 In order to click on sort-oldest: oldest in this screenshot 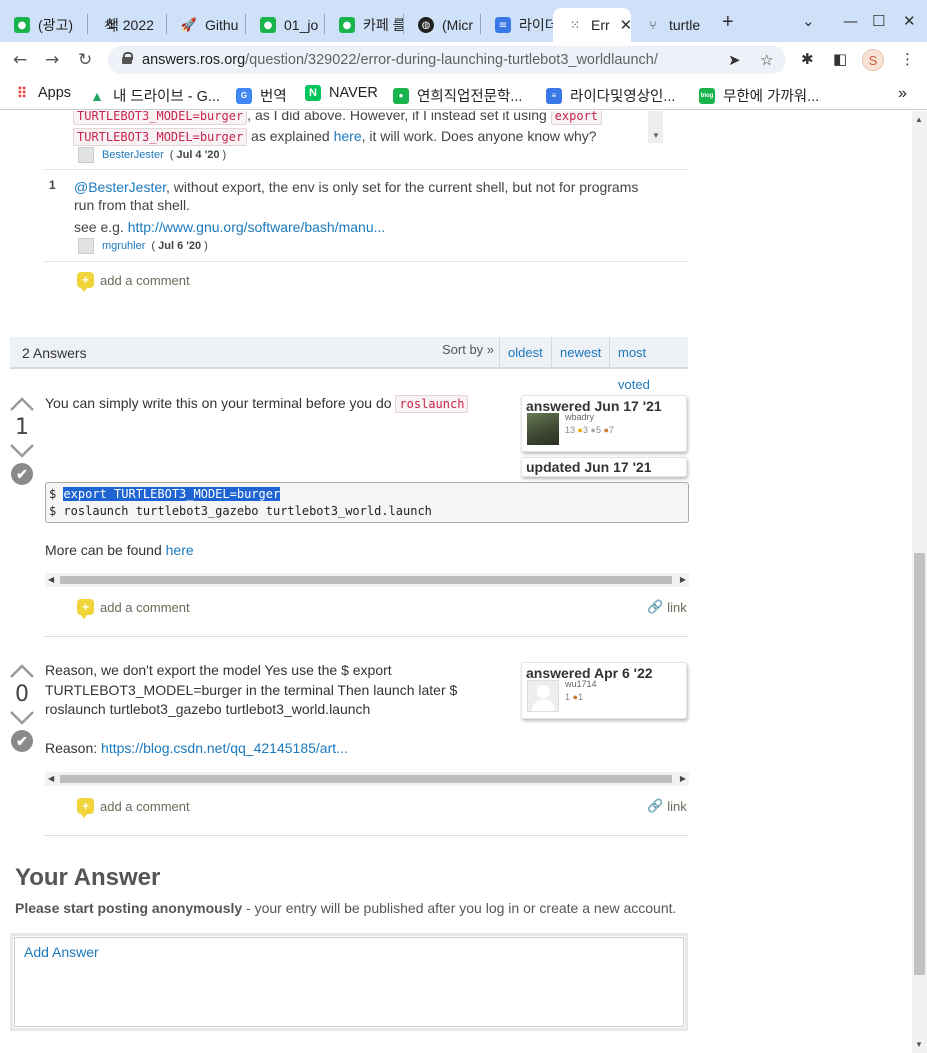, I will do `click(525, 353)`.